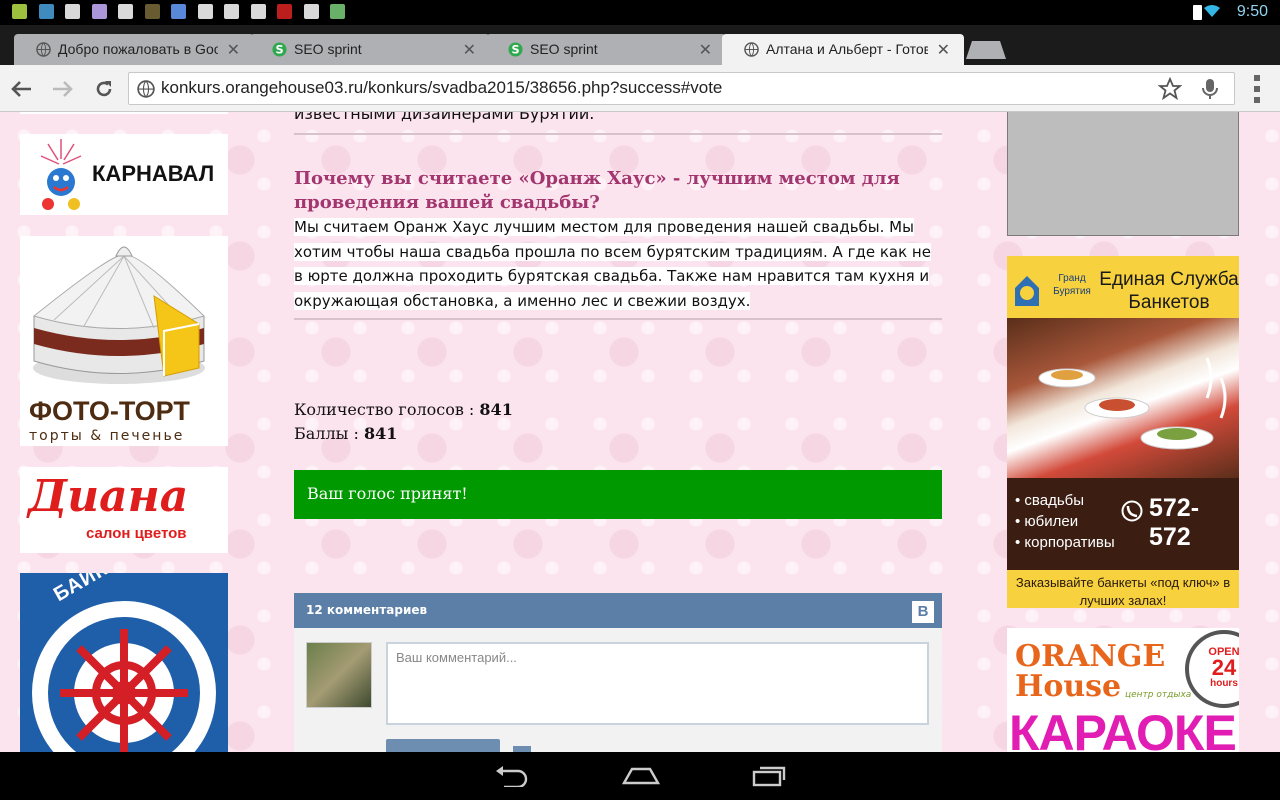  What do you see at coordinates (370, 49) in the screenshot?
I see `tab-seo-sprint-1: S SEO sprint ✕` at bounding box center [370, 49].